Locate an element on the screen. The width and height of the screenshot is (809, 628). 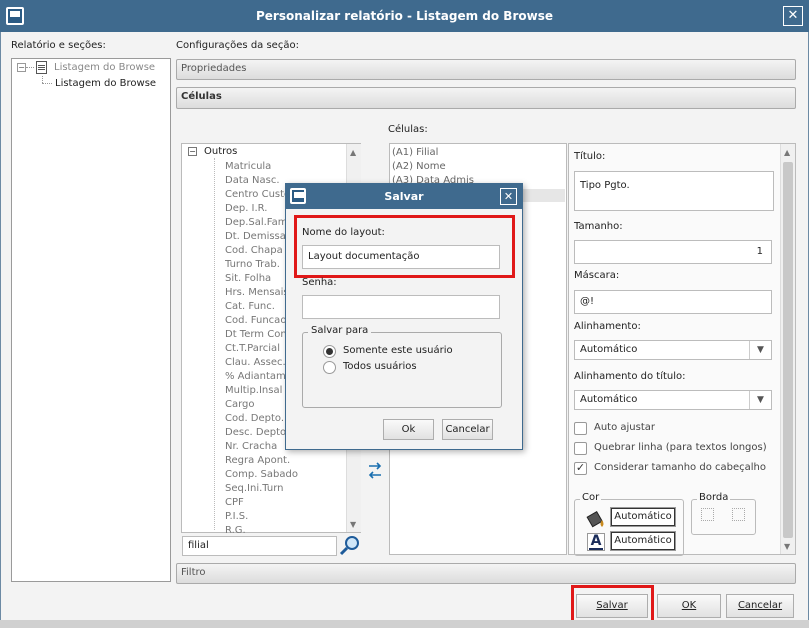
considerar-label: Considerar tamanho do cabeçalho is located at coordinates (680, 467).